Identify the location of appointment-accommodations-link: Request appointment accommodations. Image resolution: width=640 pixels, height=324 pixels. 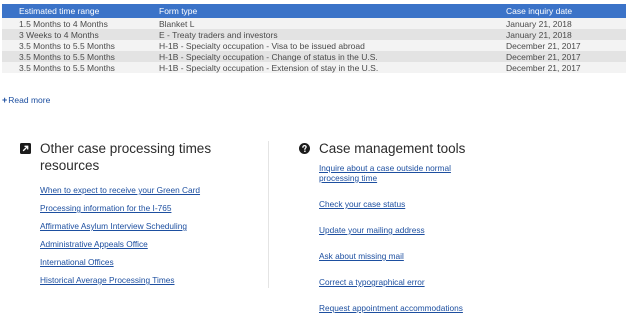
(391, 308).